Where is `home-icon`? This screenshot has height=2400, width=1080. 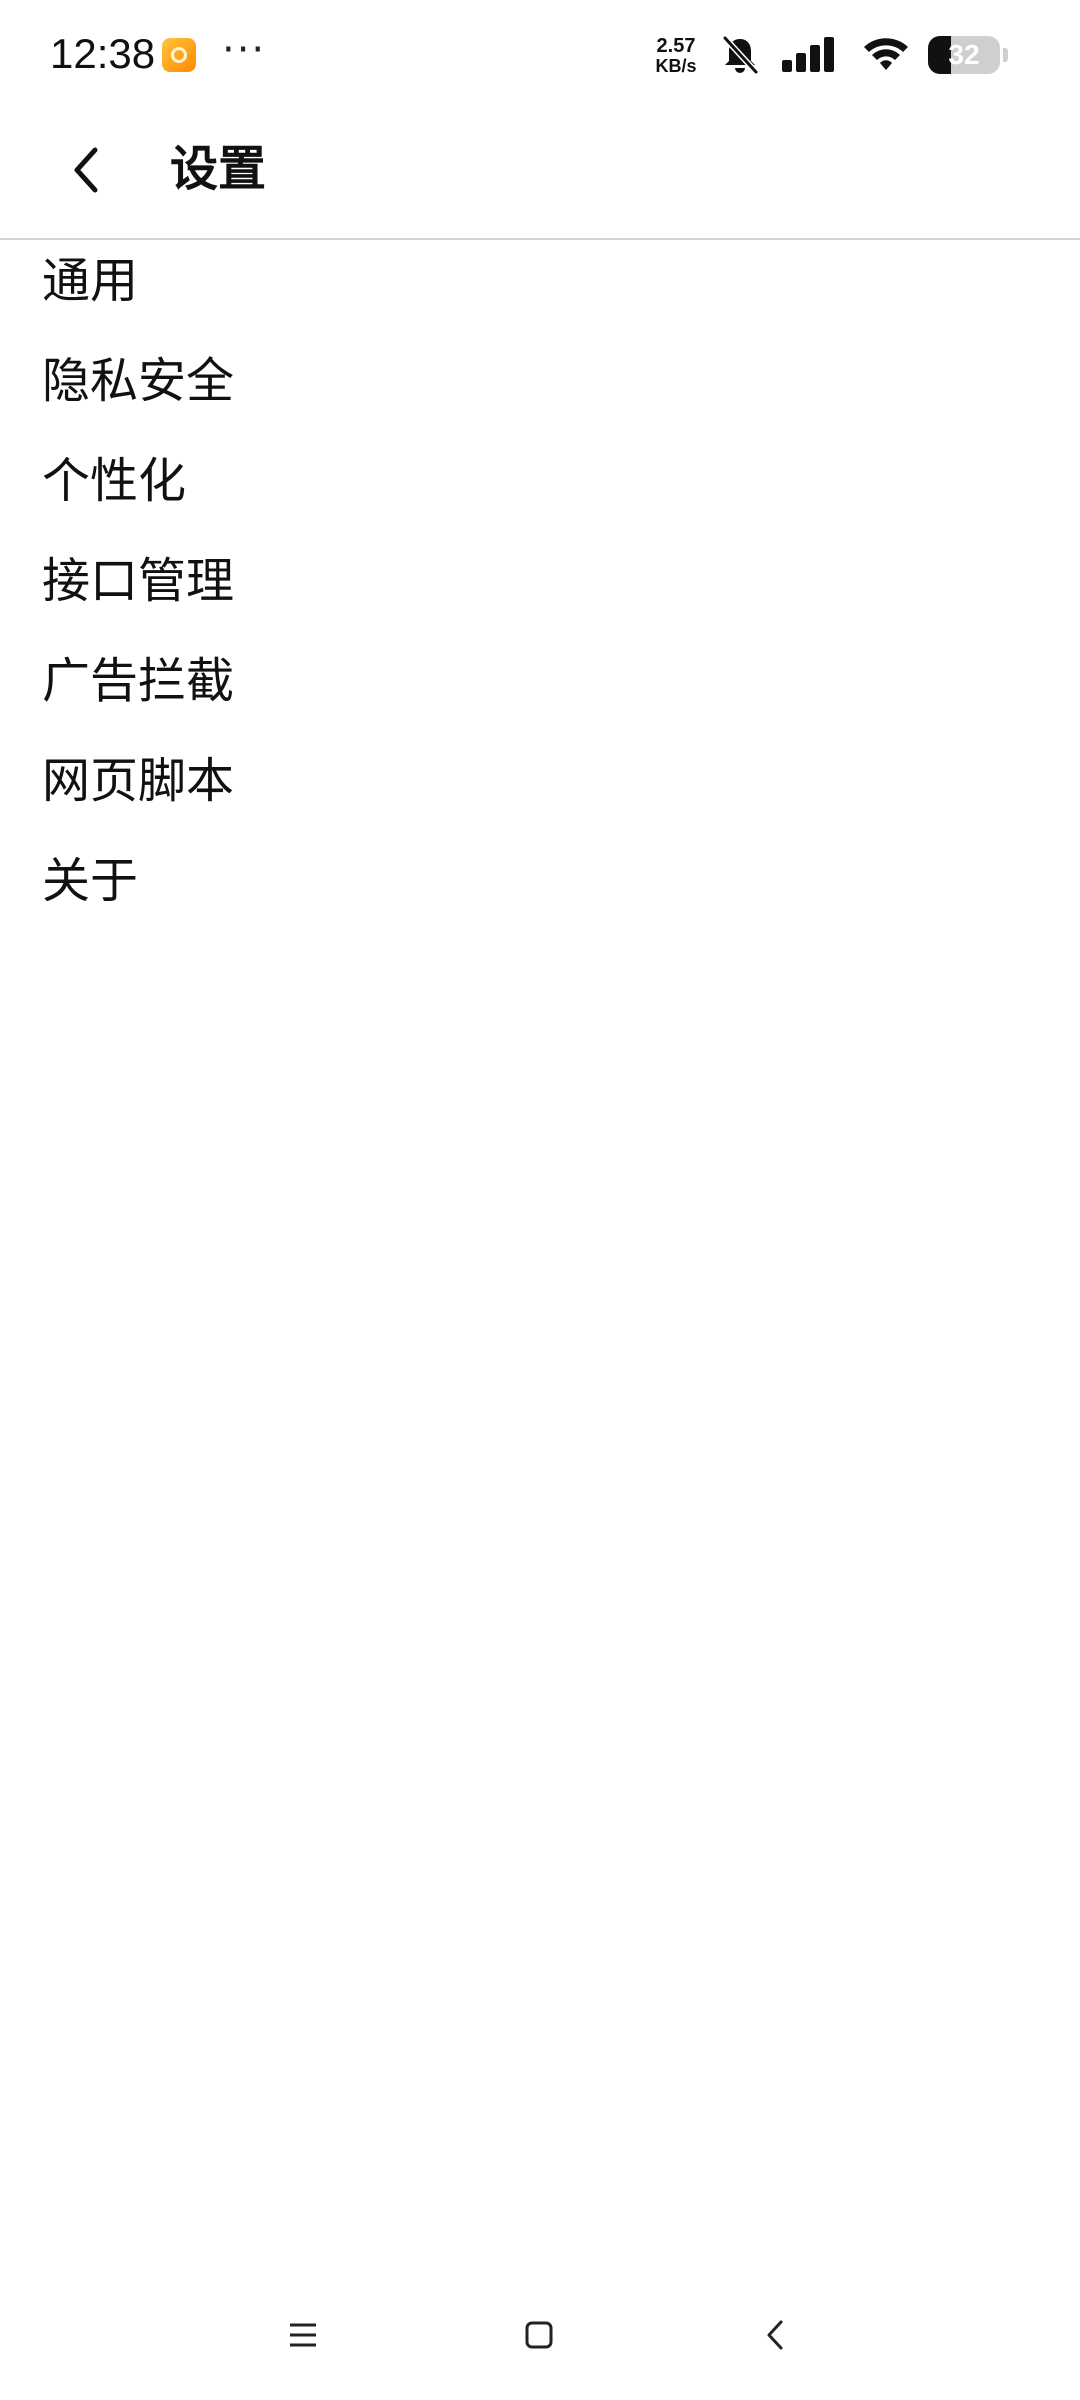 home-icon is located at coordinates (539, 2335).